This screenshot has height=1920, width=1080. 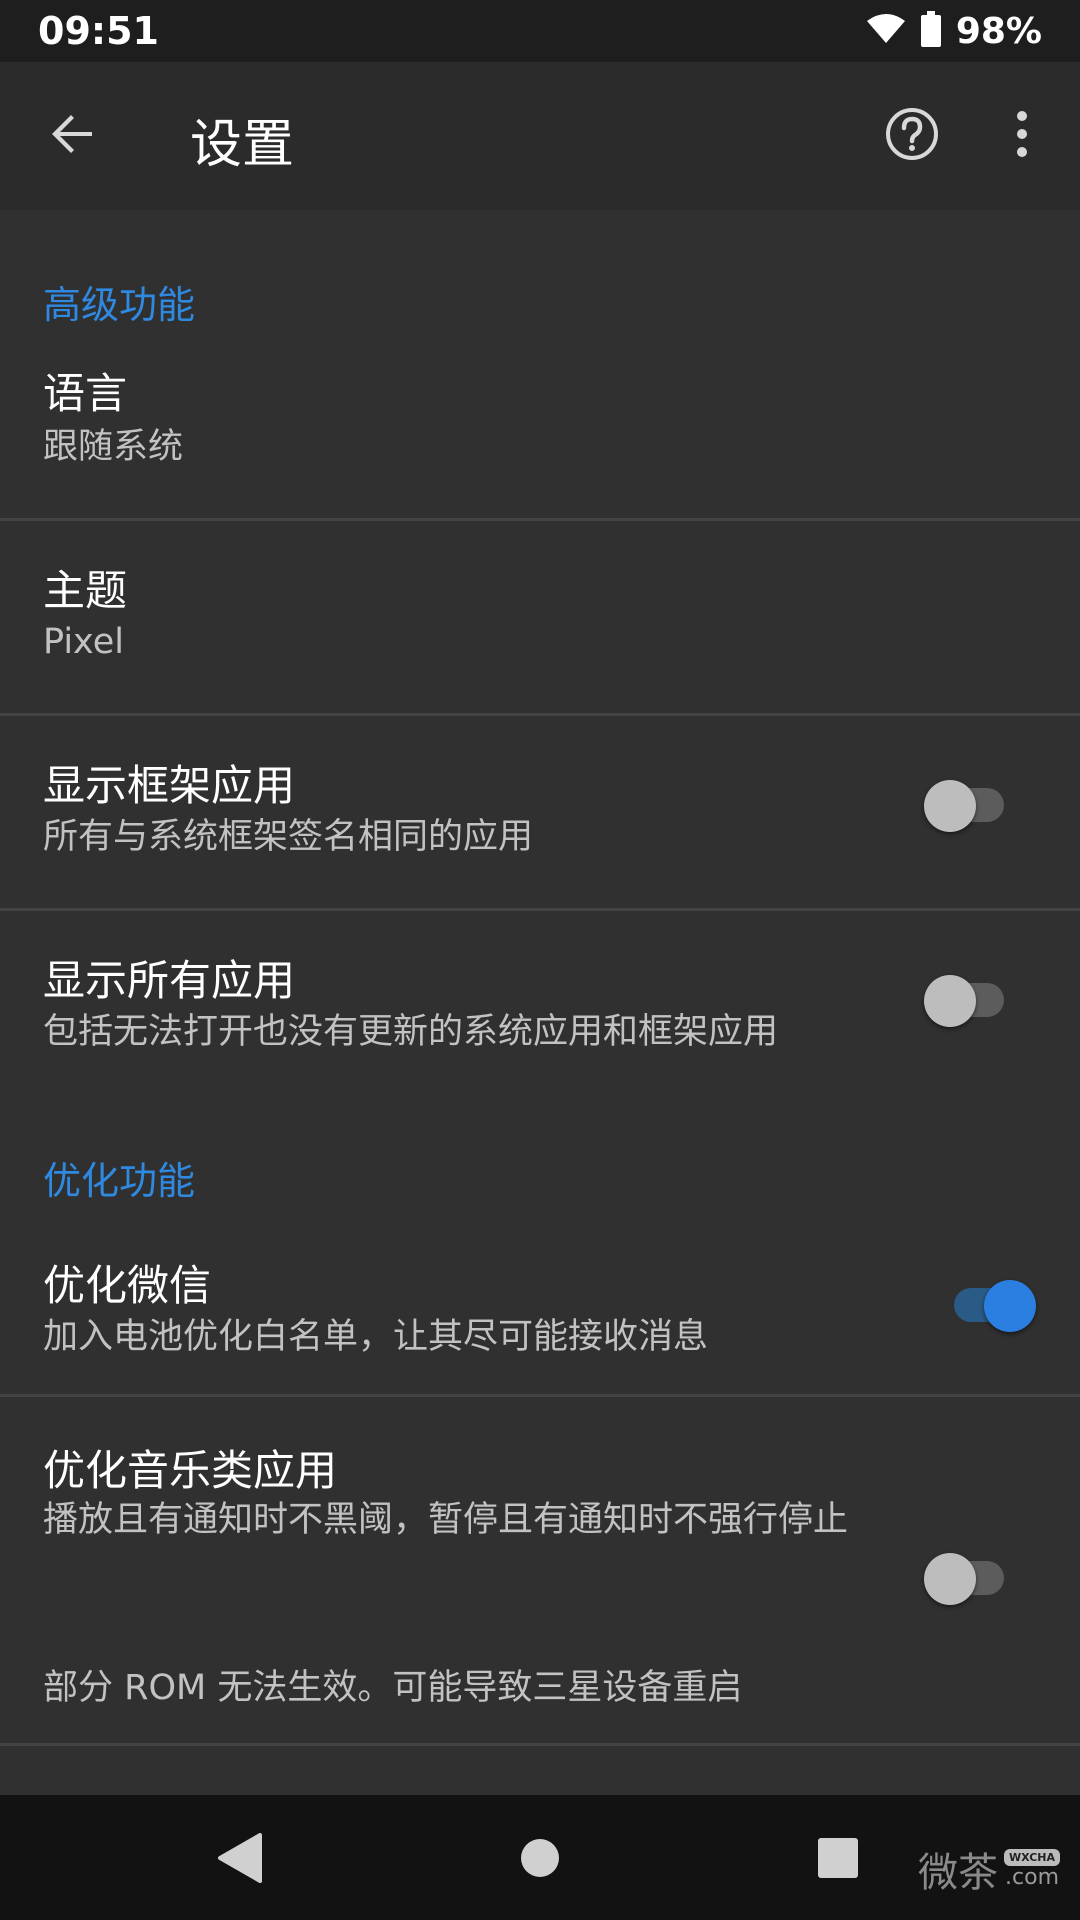 I want to click on nav-recents-icon, so click(x=838, y=1860).